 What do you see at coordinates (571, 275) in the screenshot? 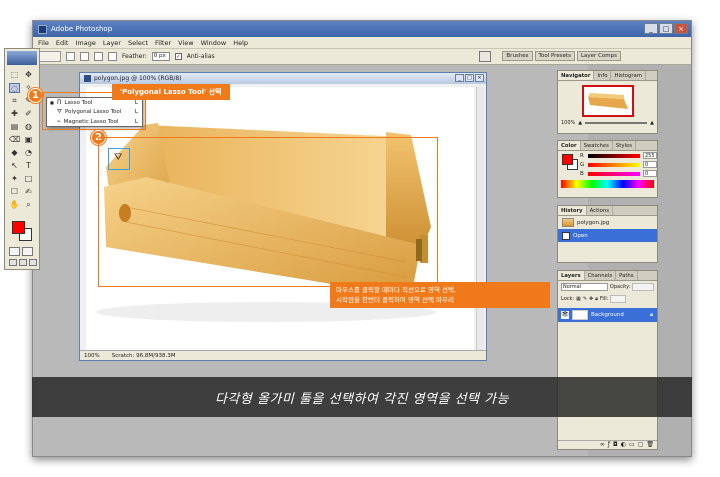
I see `tab-layers: Layers` at bounding box center [571, 275].